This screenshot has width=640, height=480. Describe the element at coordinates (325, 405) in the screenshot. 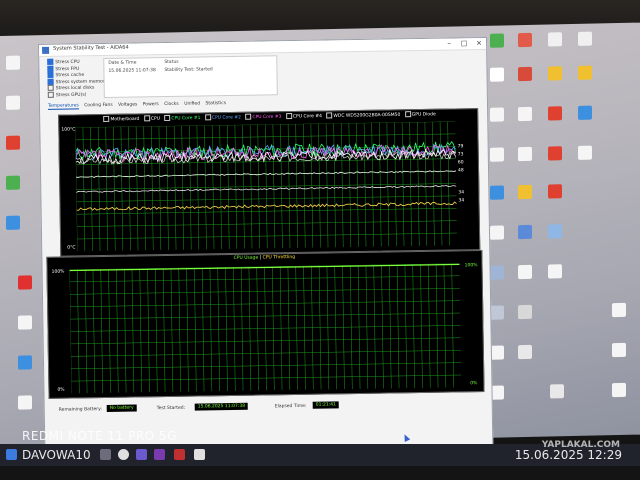

I see `elapsed-value: 01:21:41` at that location.